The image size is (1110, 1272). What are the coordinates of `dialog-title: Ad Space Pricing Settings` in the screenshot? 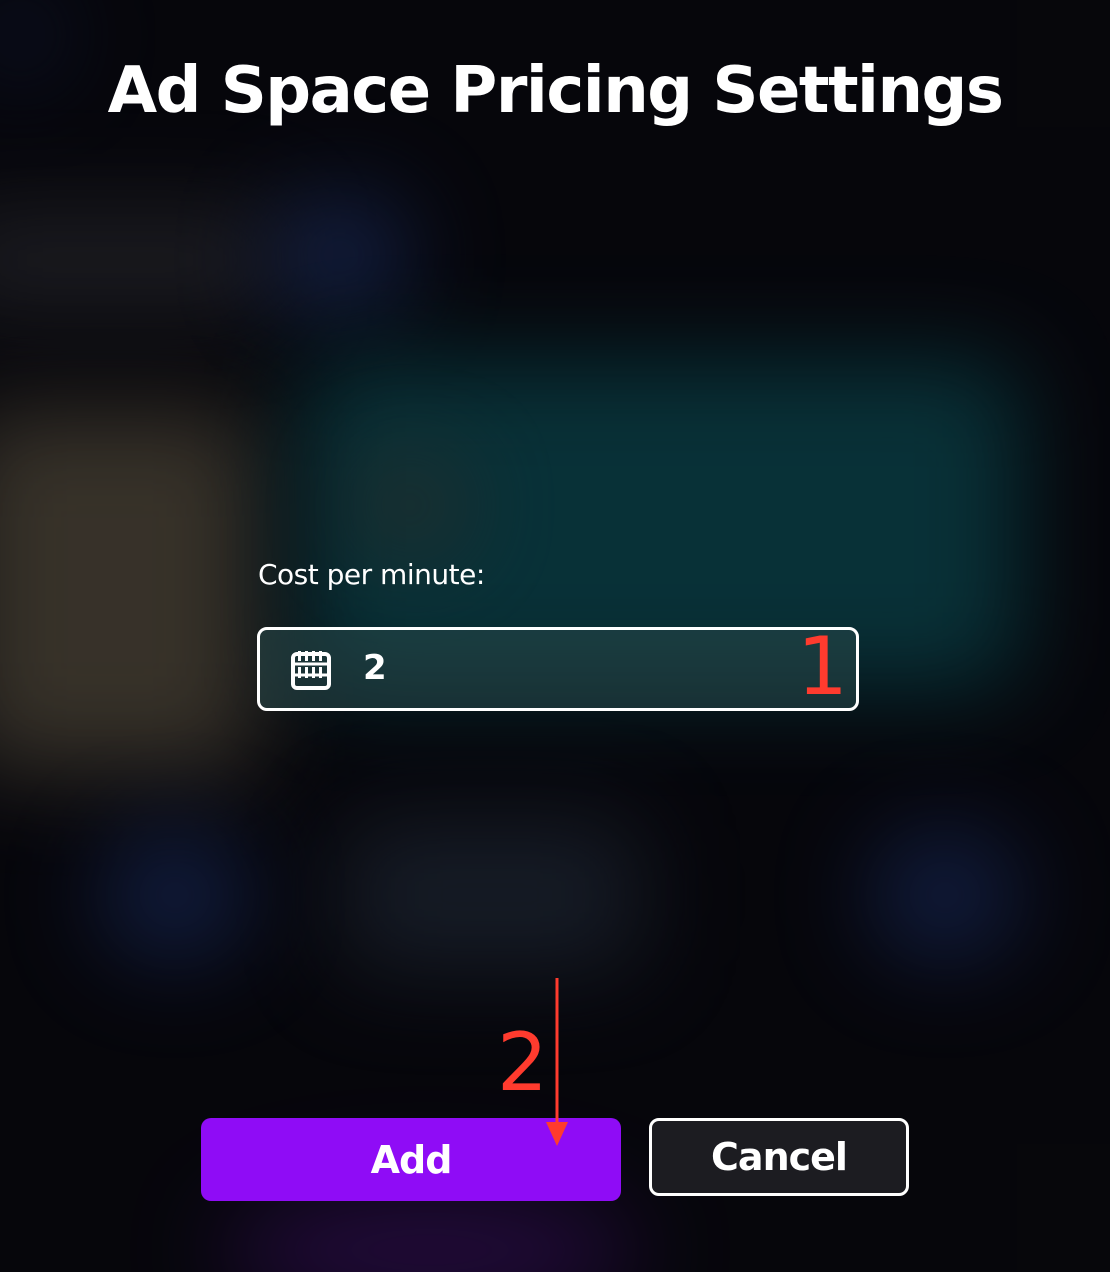 It's located at (555, 91).